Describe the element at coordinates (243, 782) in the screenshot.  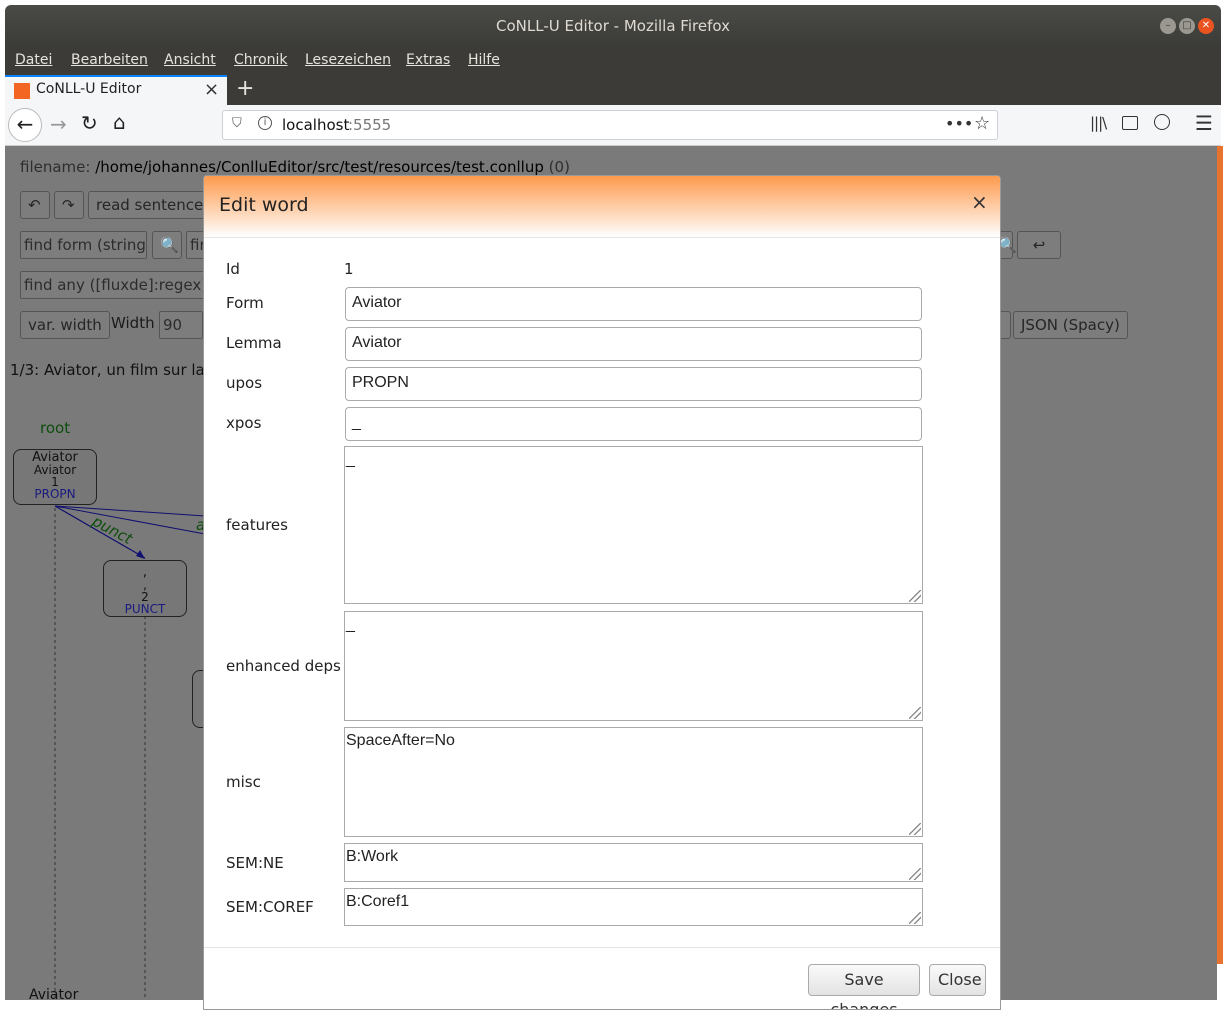
I see `misc-label: misc` at that location.